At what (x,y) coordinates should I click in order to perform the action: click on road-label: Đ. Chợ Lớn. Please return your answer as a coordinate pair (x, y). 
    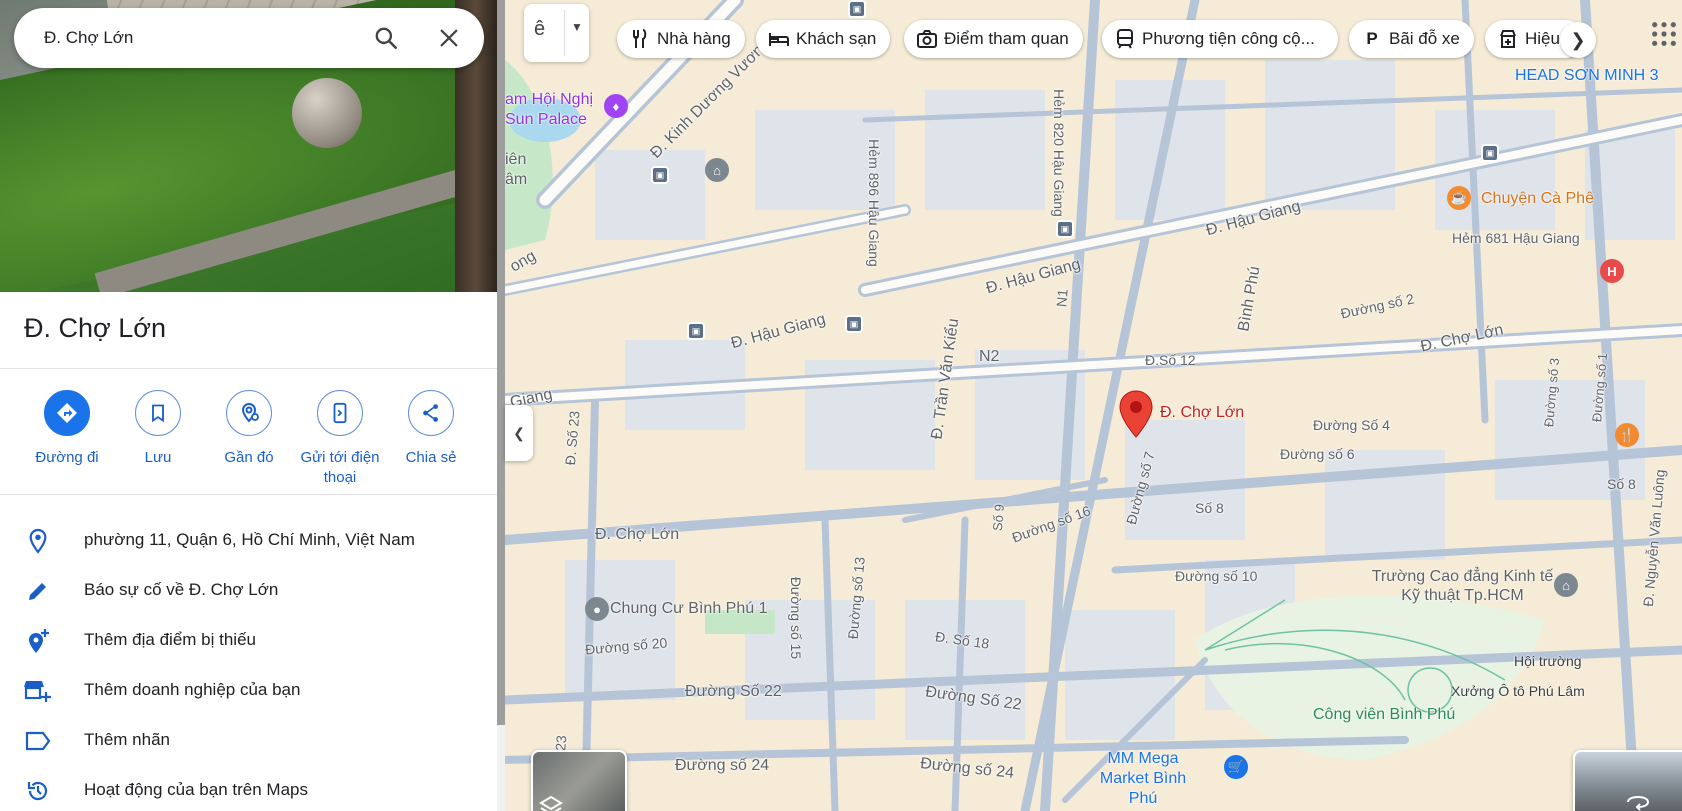
    Looking at the image, I should click on (637, 534).